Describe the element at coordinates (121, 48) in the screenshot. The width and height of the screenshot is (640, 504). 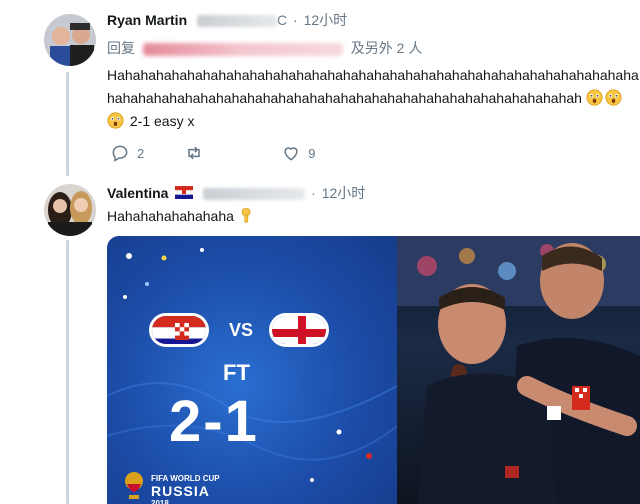
I see `reply-prefix: 回复` at that location.